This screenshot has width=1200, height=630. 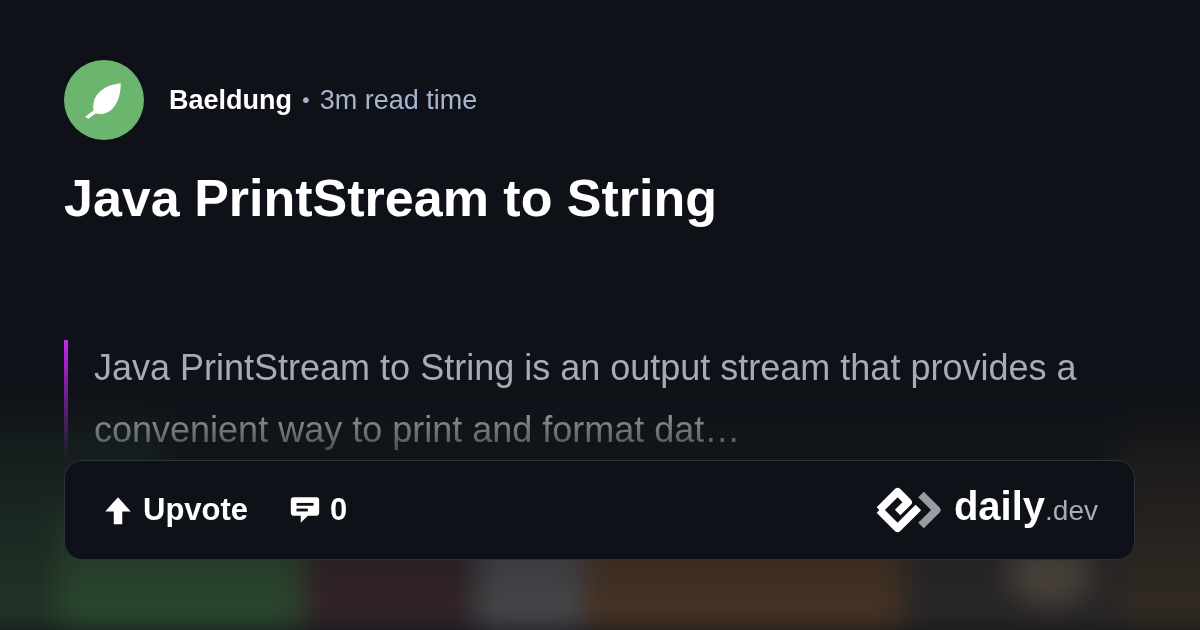 I want to click on post-title: Java PrintStream to String, so click(x=391, y=198).